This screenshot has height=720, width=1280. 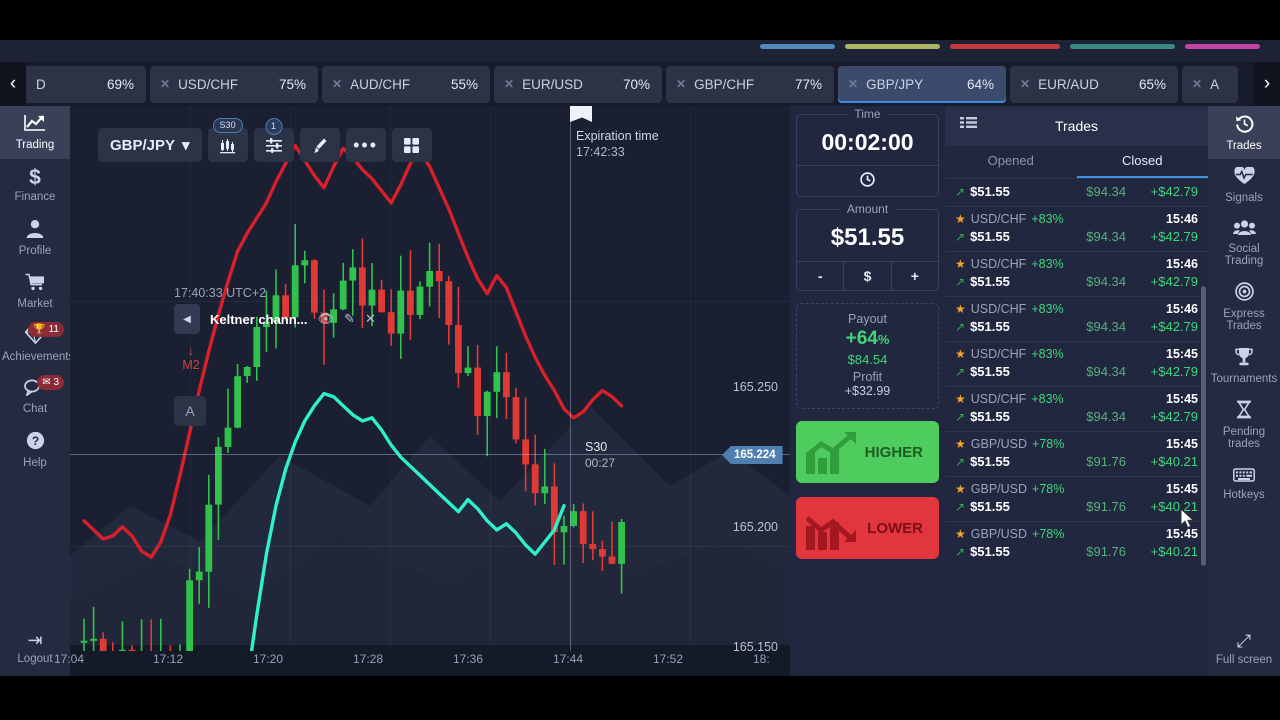 I want to click on trade-time: 15:45, so click(x=1182, y=354).